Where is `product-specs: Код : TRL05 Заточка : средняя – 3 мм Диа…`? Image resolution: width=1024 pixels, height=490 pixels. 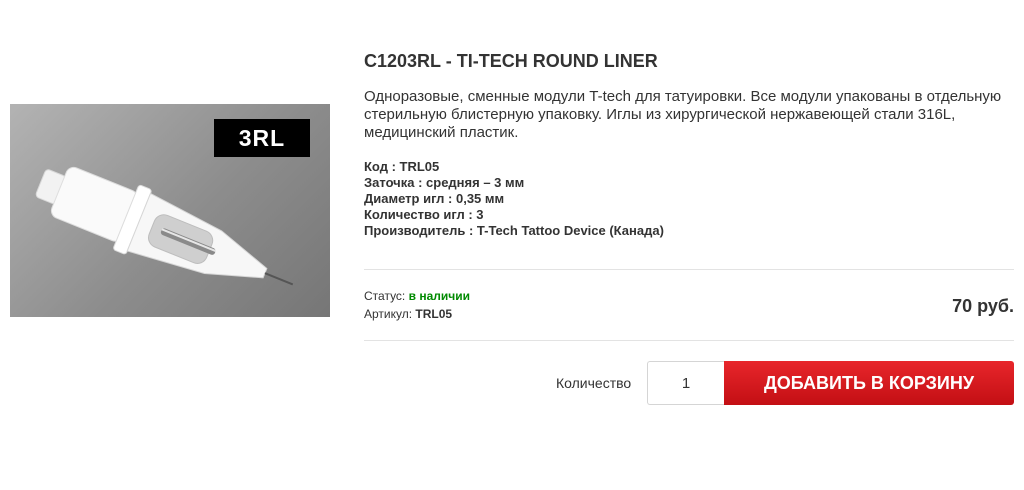 product-specs: Код : TRL05 Заточка : средняя – 3 мм Диа… is located at coordinates (514, 199).